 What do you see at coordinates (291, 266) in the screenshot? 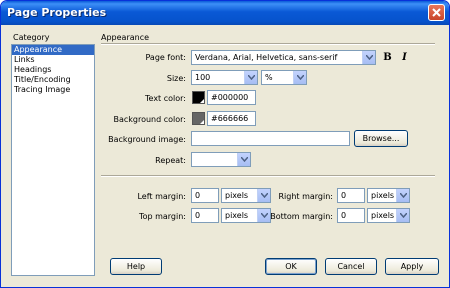
I see `ok-button: OK` at bounding box center [291, 266].